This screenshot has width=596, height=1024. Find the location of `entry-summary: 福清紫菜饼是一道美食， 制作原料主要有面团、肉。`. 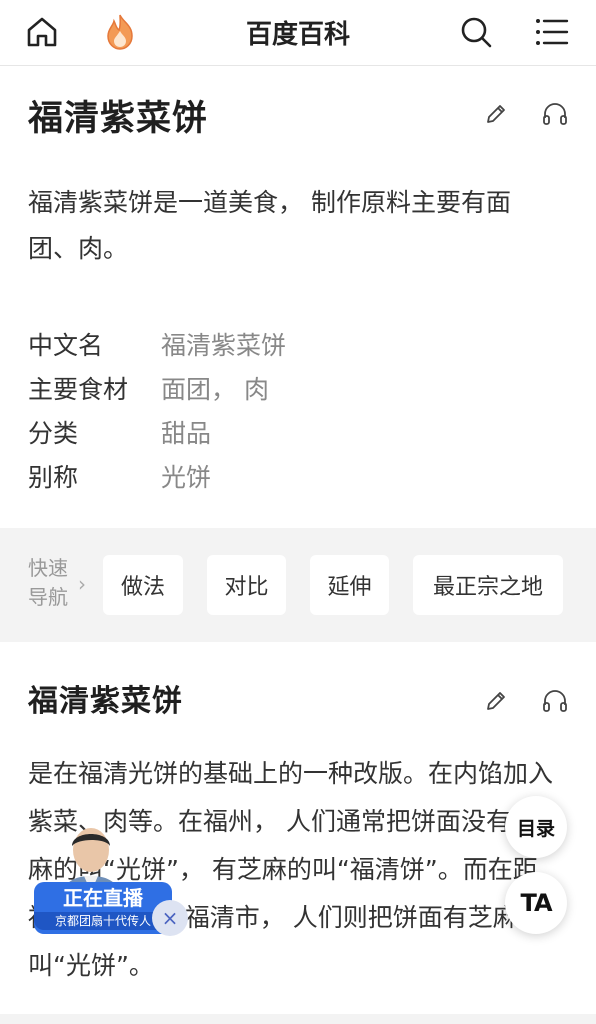

entry-summary: 福清紫菜饼是一道美食， 制作原料主要有面团、肉。 is located at coordinates (269, 225).